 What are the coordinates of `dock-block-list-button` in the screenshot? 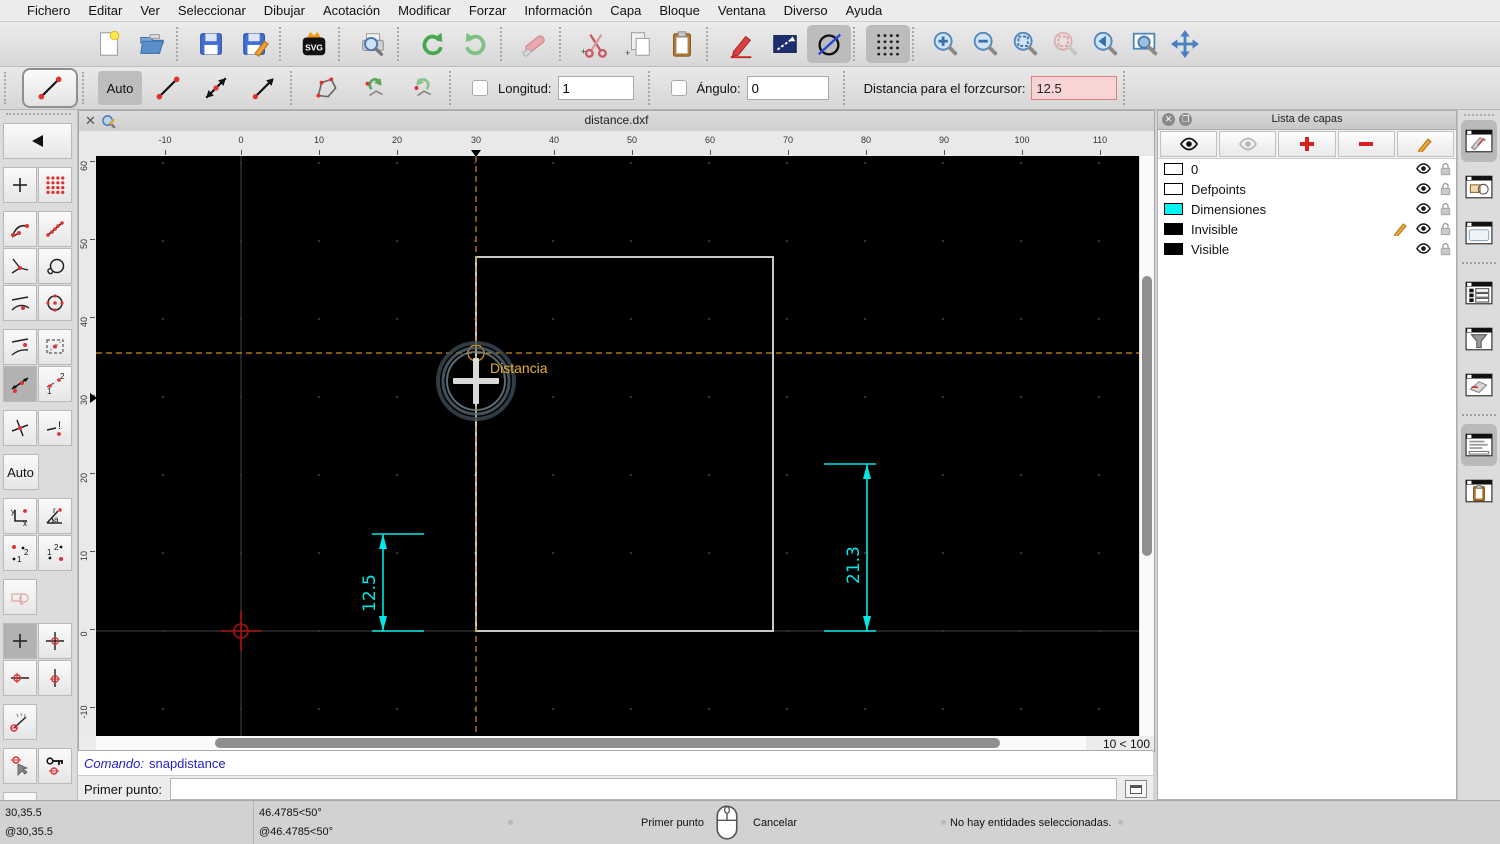 It's located at (1479, 187).